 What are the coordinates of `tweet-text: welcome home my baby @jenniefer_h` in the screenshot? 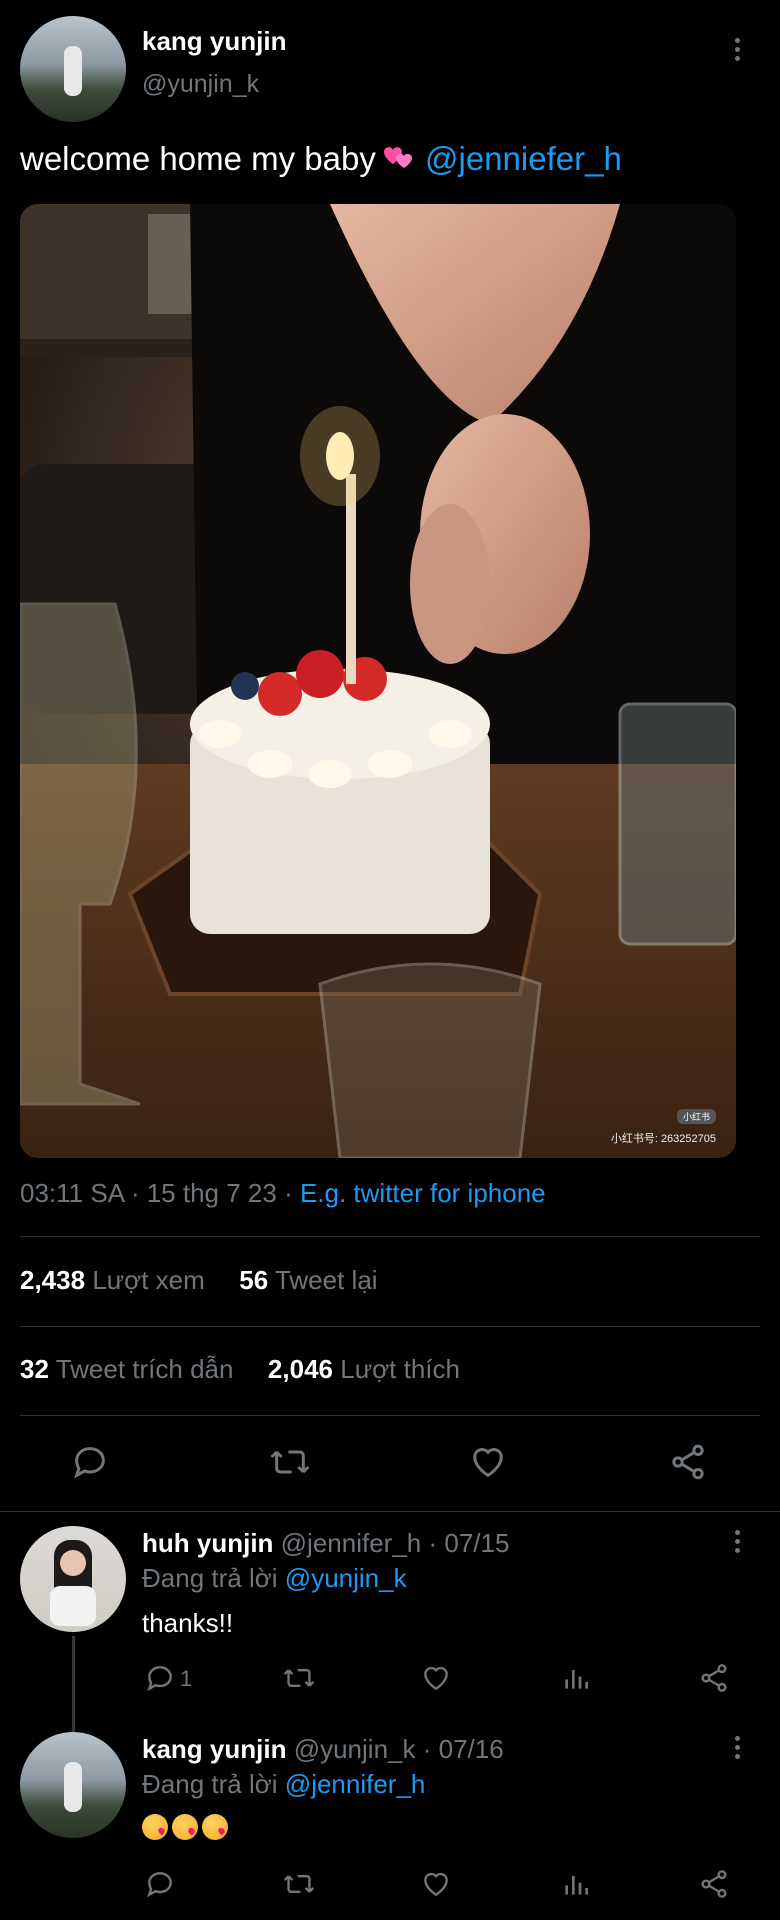 It's located at (321, 159).